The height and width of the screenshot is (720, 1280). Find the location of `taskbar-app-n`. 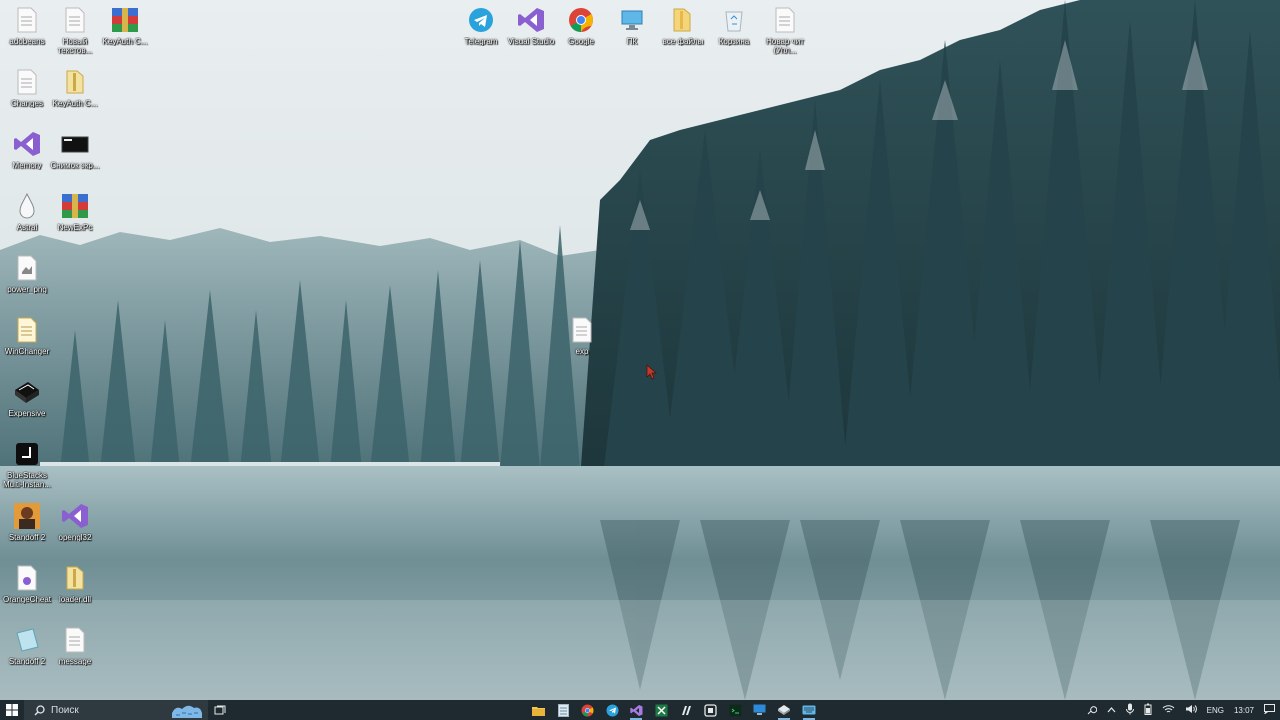

taskbar-app-n is located at coordinates (686, 710).